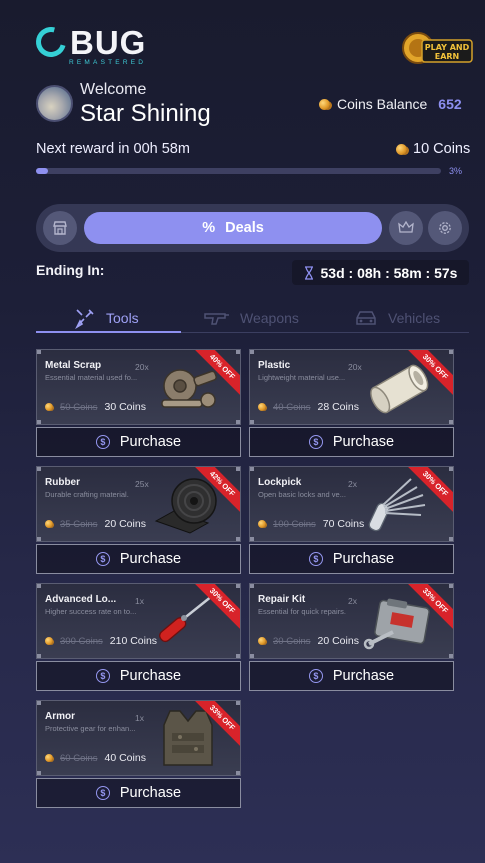  I want to click on item-price: 30 Coins 20 Coins, so click(308, 641).